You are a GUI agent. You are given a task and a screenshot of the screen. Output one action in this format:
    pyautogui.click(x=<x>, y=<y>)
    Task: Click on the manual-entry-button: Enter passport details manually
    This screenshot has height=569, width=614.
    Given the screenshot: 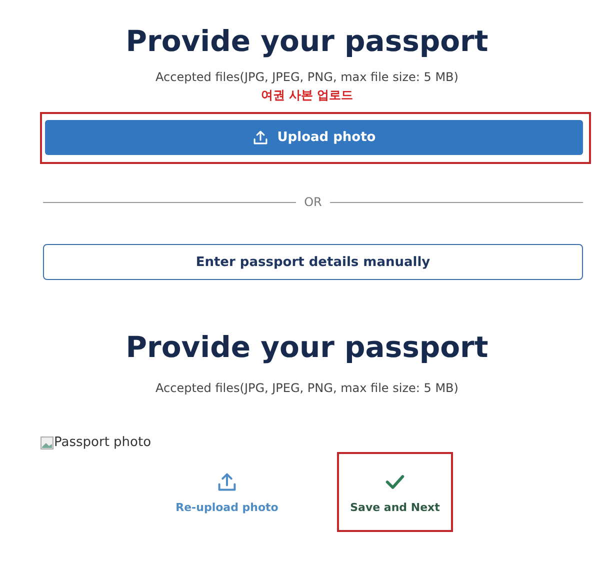 What is the action you would take?
    pyautogui.click(x=313, y=262)
    